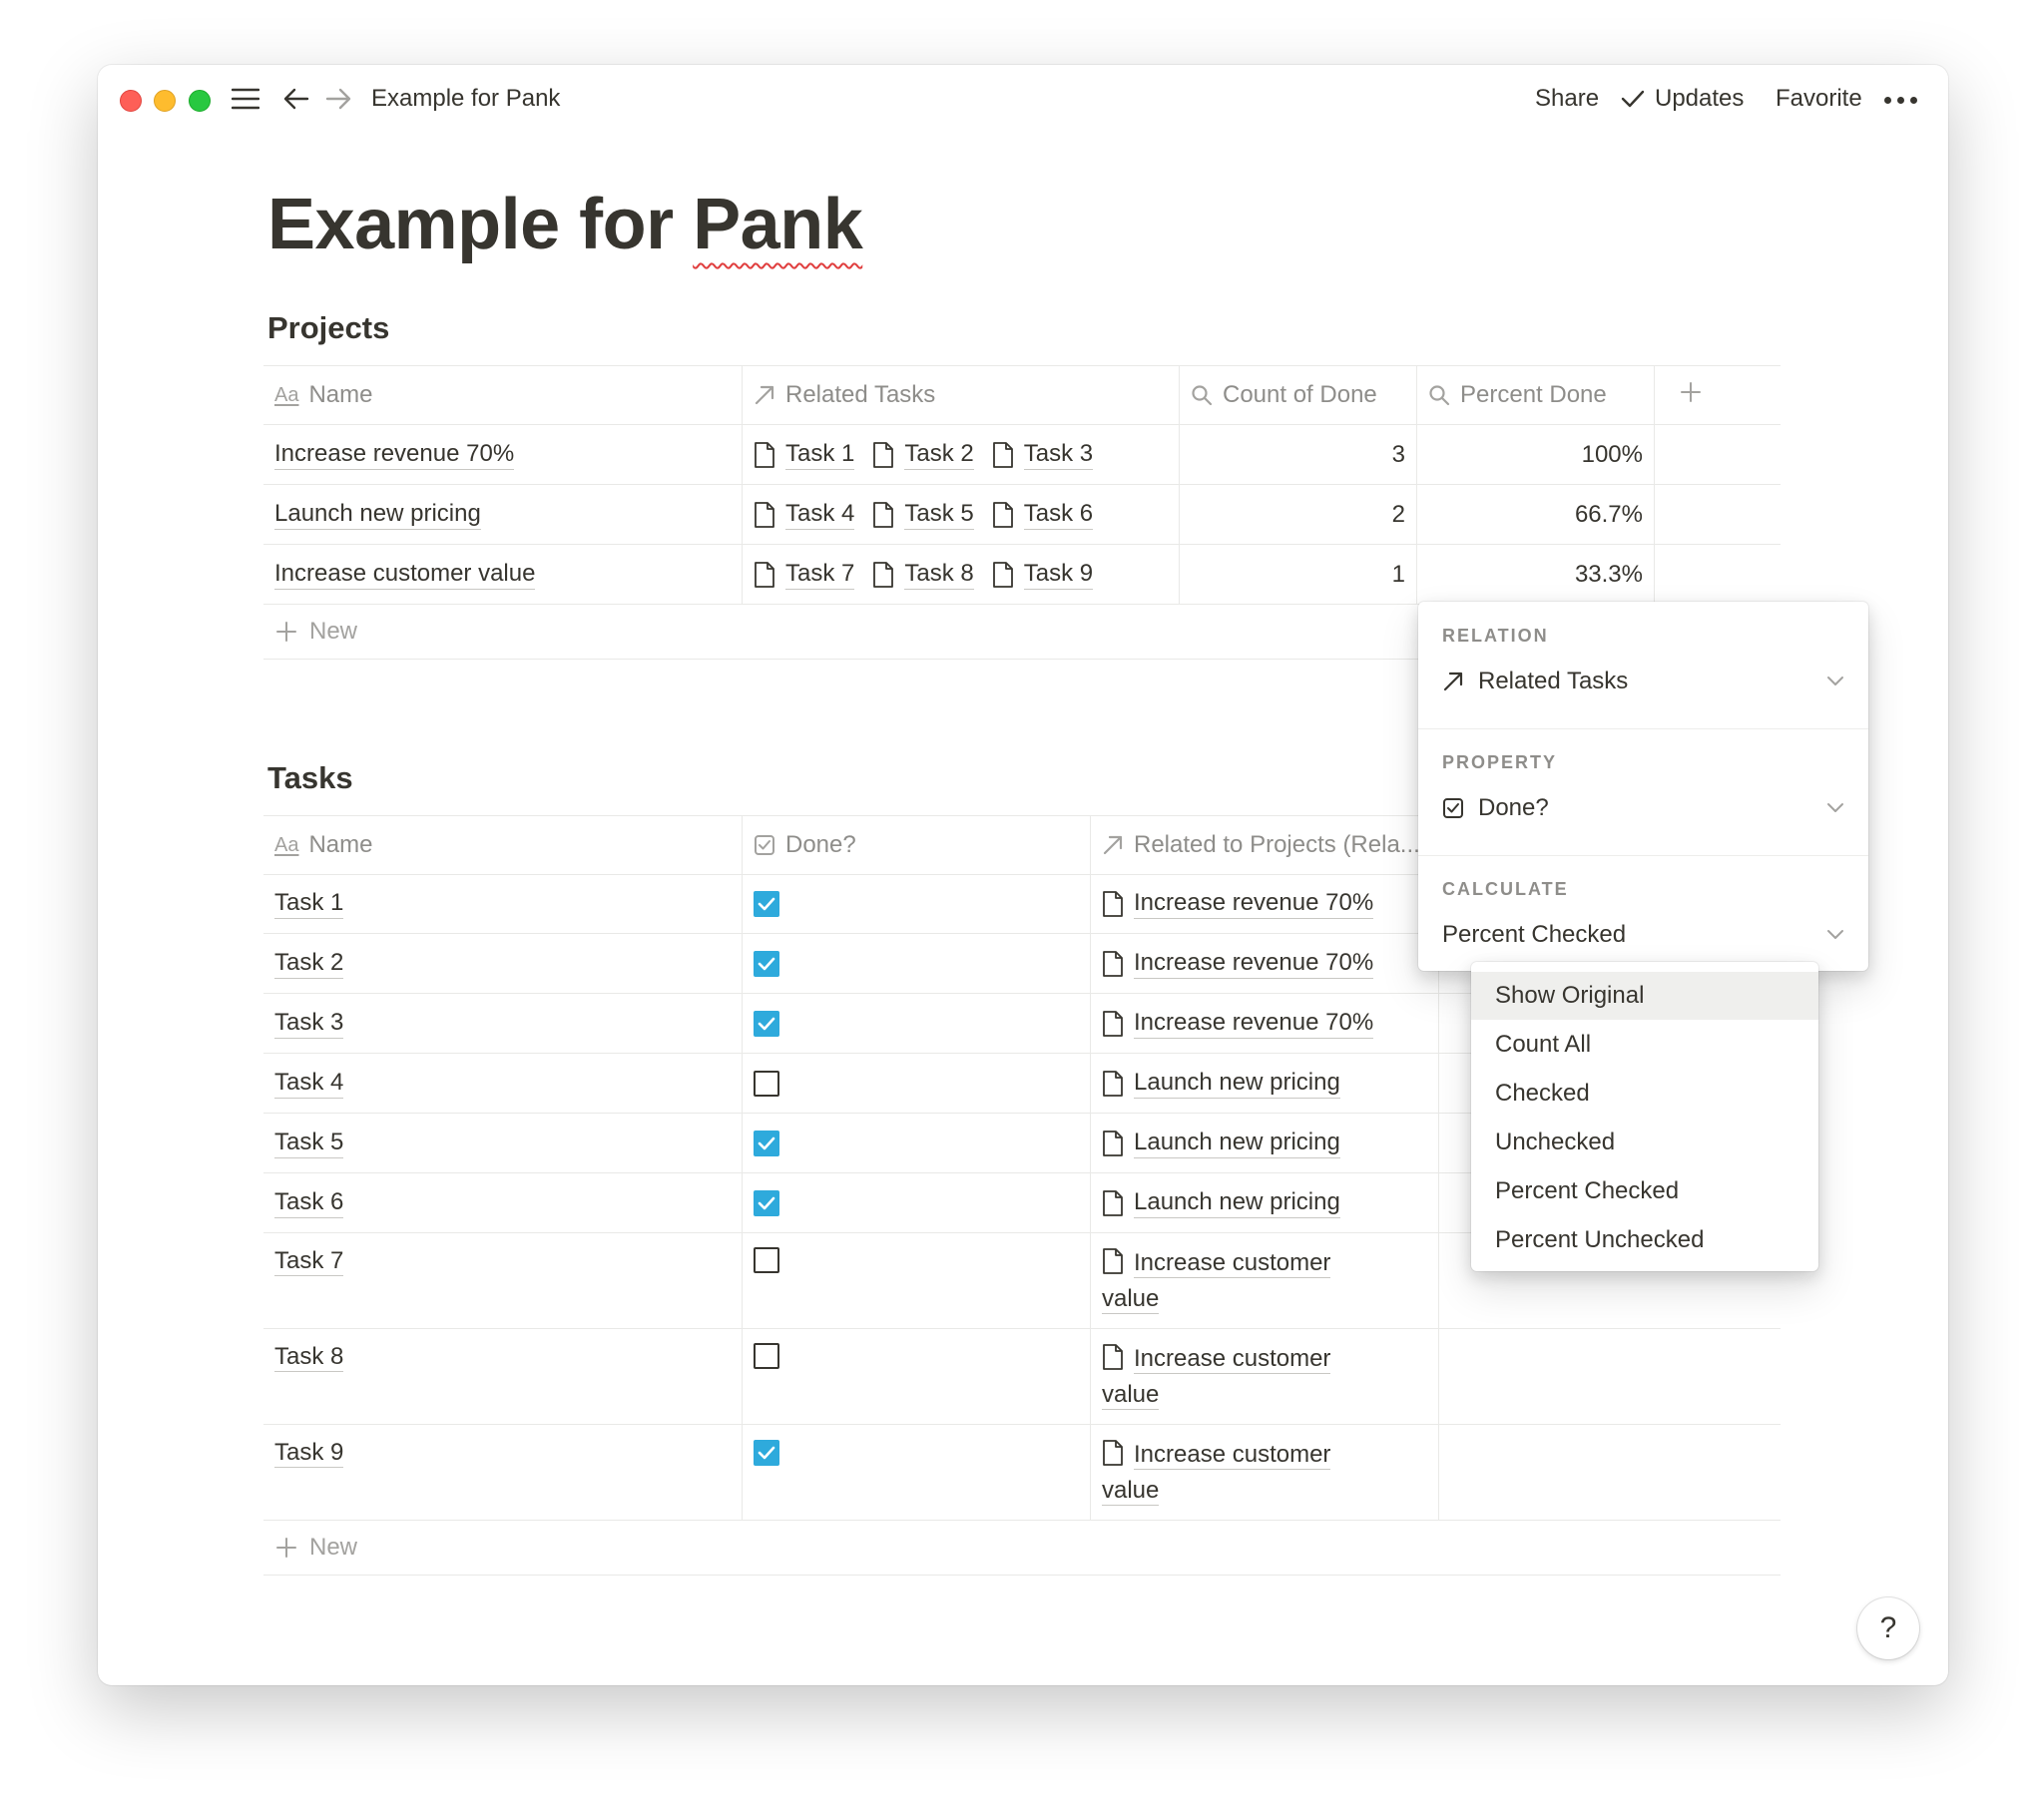 Image resolution: width=2044 pixels, height=1814 pixels. What do you see at coordinates (1643, 808) in the screenshot?
I see `property-select: Done?` at bounding box center [1643, 808].